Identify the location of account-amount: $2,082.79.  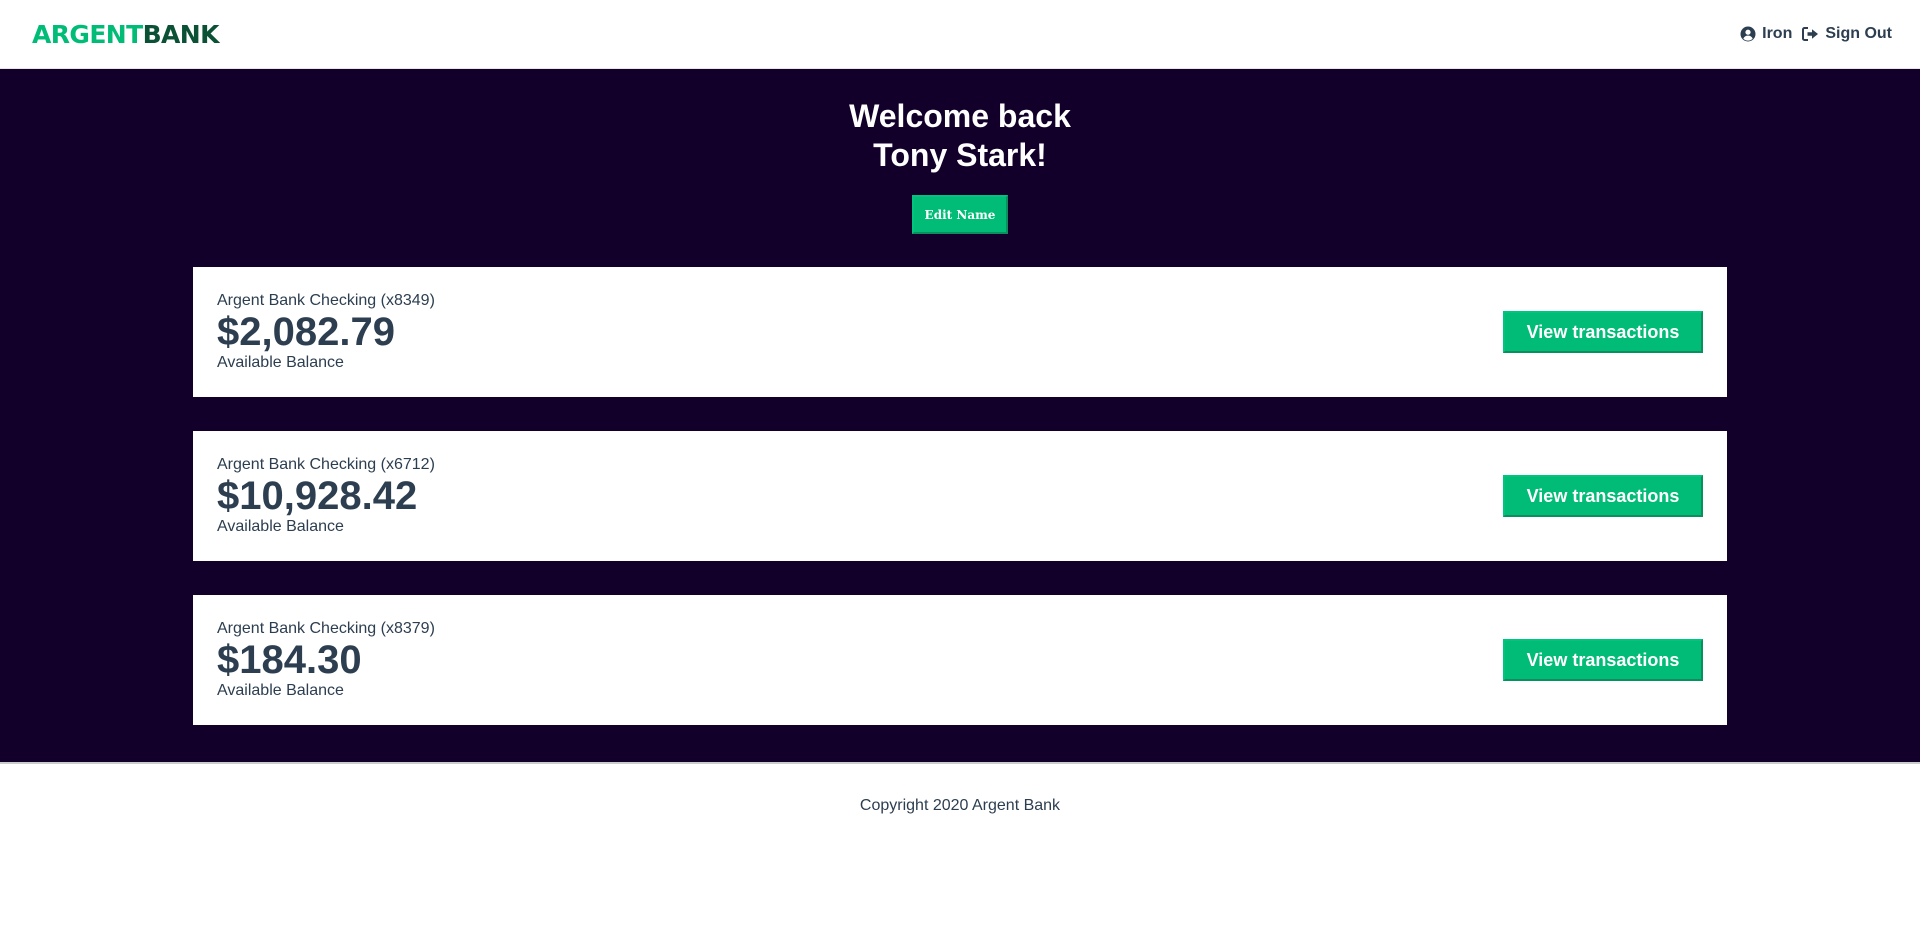
(306, 332).